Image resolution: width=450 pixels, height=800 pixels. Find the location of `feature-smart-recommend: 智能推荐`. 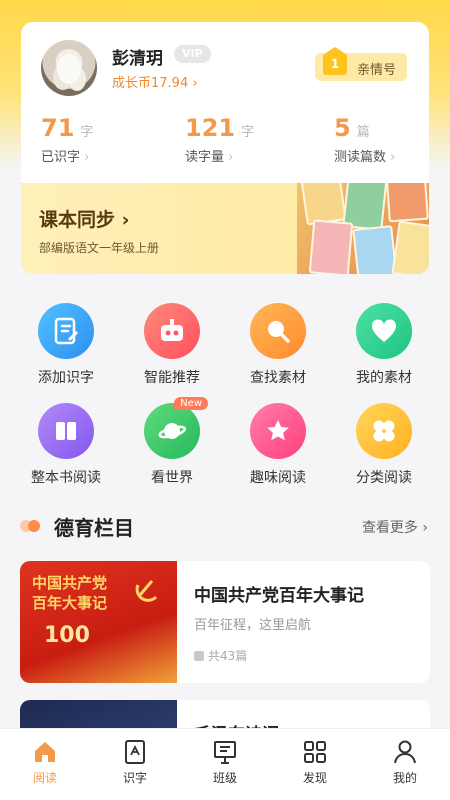

feature-smart-recommend: 智能推荐 is located at coordinates (172, 345).